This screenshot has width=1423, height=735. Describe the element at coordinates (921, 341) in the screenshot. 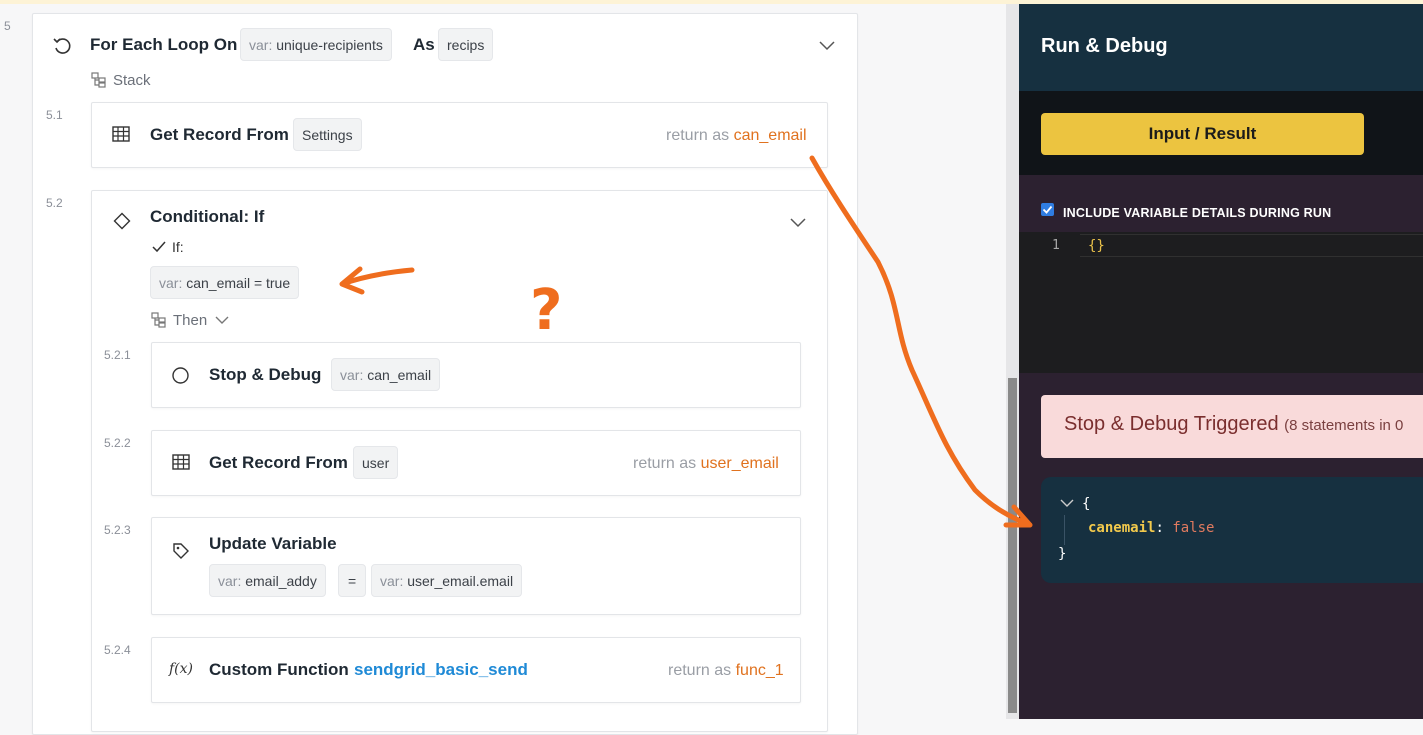

I see `arrow-to-debug-output-icon` at that location.